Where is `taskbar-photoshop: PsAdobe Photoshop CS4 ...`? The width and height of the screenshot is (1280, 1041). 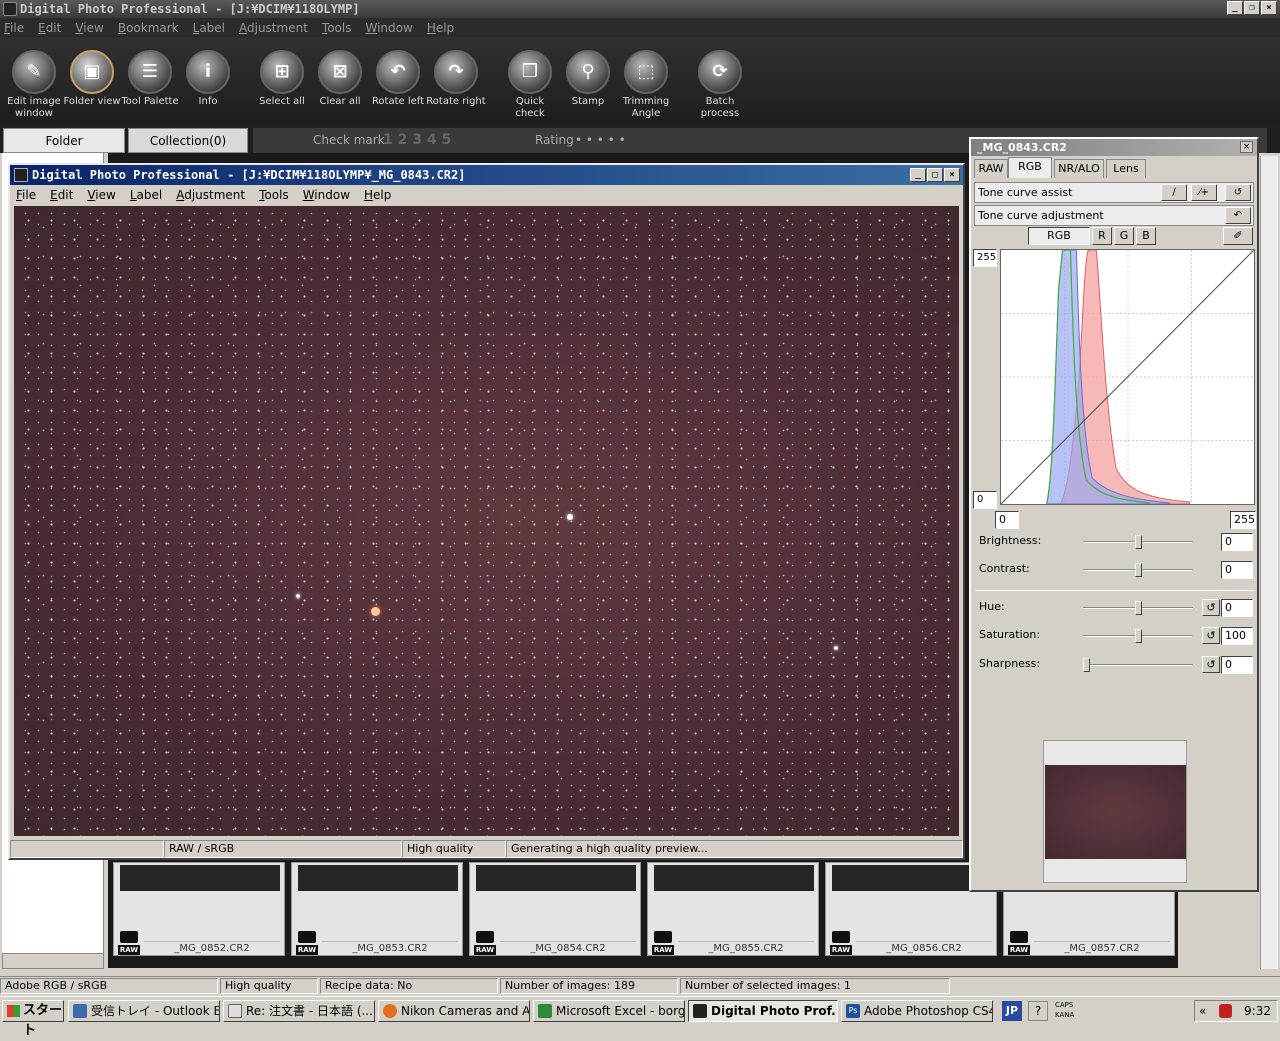
taskbar-photoshop: PsAdobe Photoshop CS4 ... is located at coordinates (917, 1011).